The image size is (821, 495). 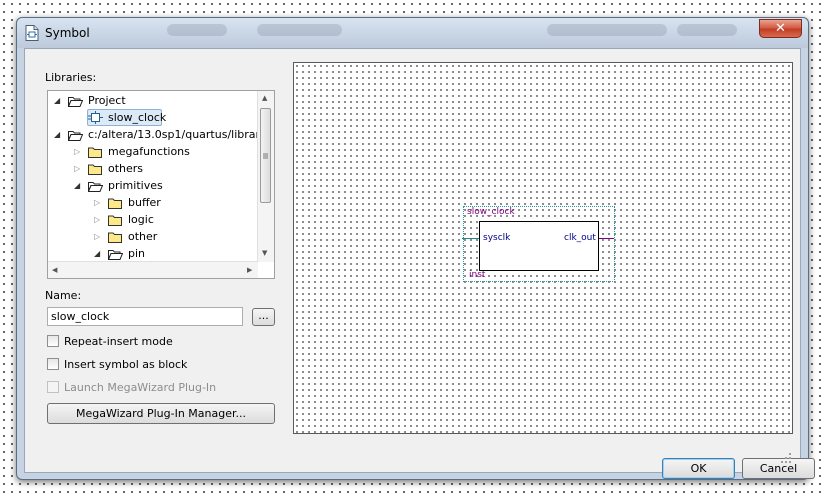 I want to click on tree-item: ▷ other, so click(x=153, y=236).